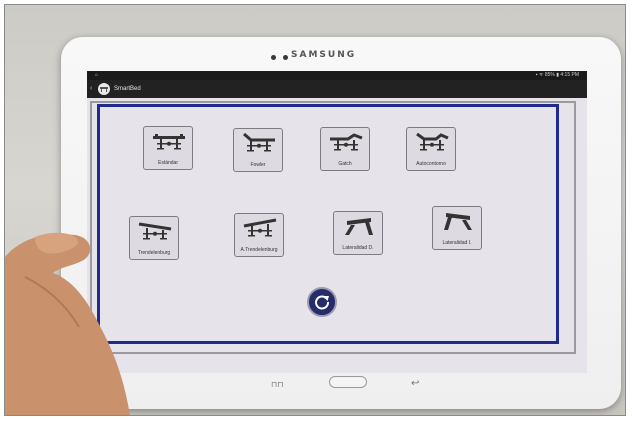 This screenshot has height=422, width=632. I want to click on position-label: A.Trendelenburg, so click(259, 250).